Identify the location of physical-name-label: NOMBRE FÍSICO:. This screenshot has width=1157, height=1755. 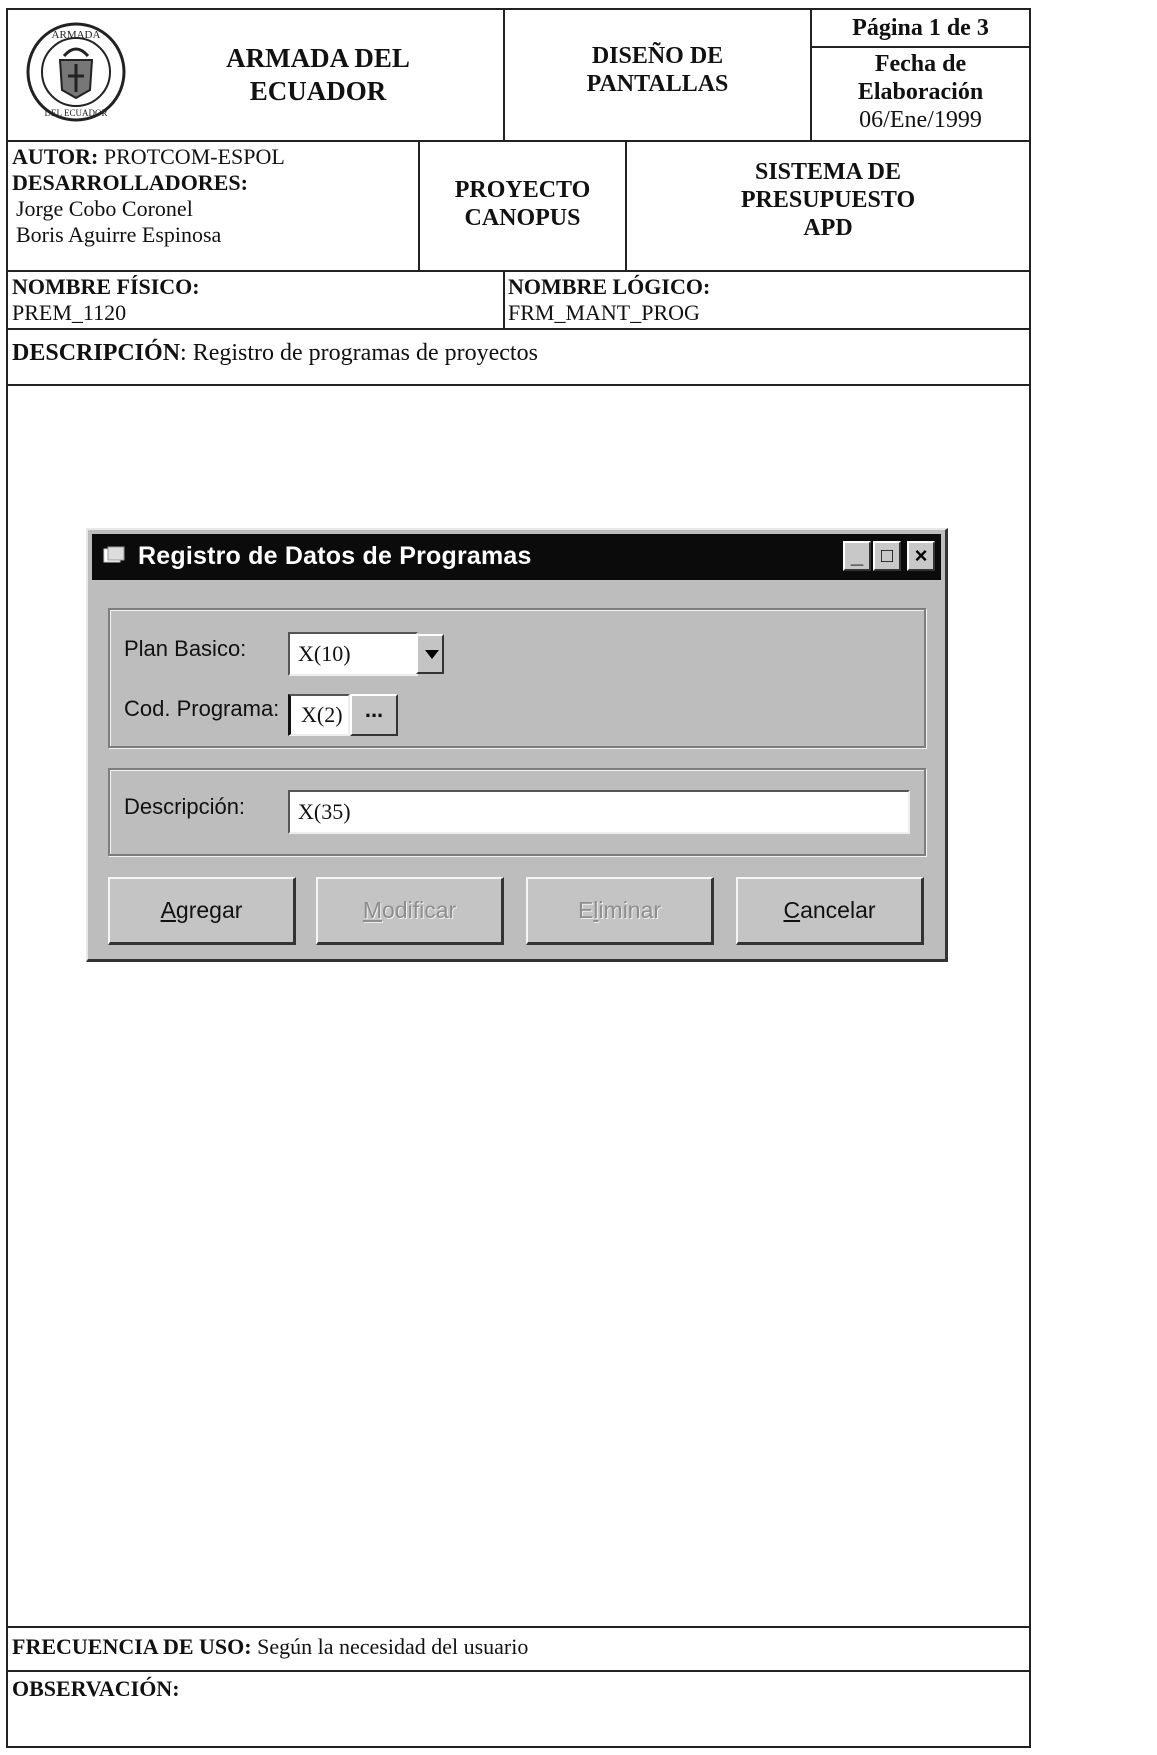
(106, 286).